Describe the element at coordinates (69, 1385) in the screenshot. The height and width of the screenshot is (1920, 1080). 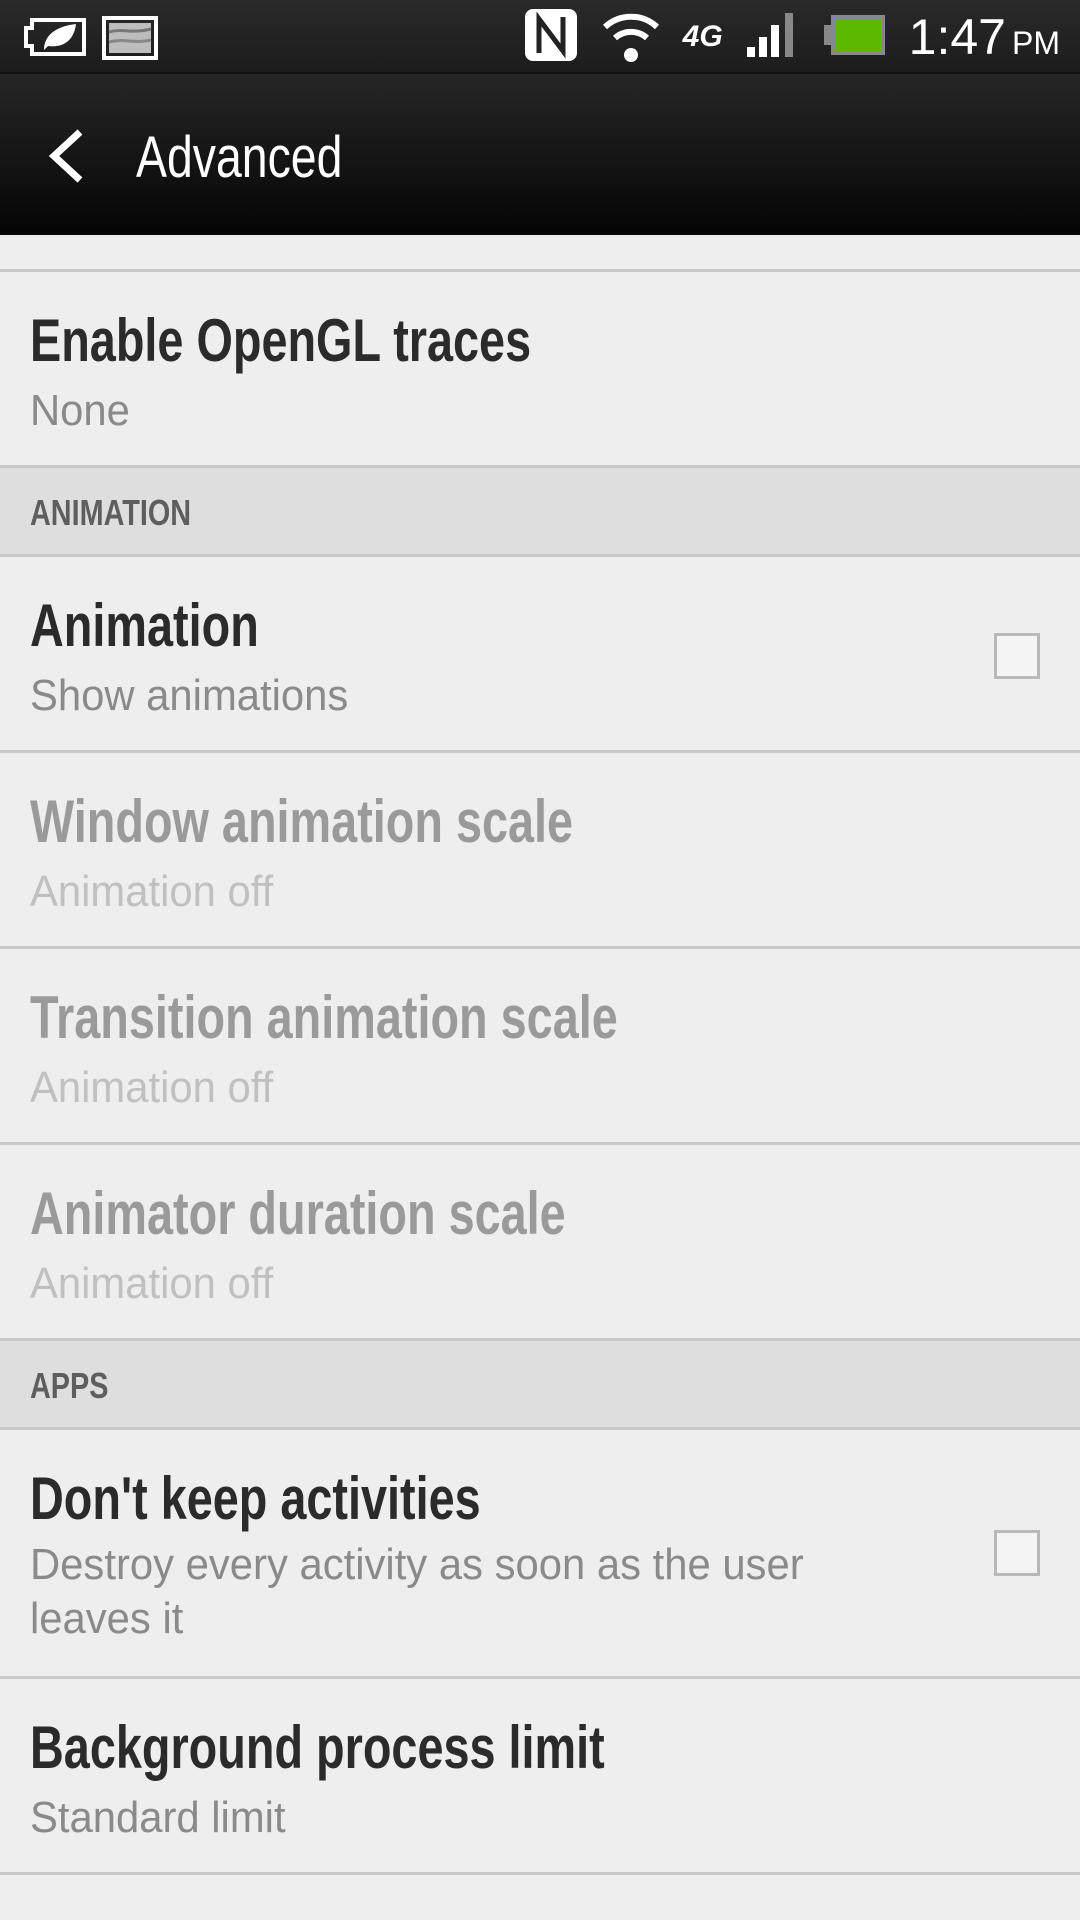
I see `section-label: APPS` at that location.